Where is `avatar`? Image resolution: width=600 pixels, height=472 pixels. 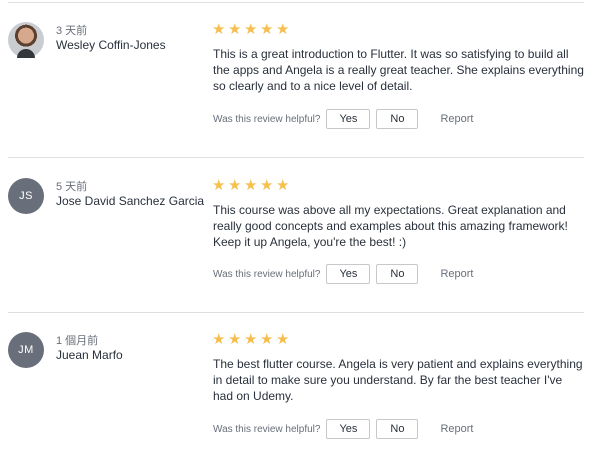
avatar is located at coordinates (26, 40).